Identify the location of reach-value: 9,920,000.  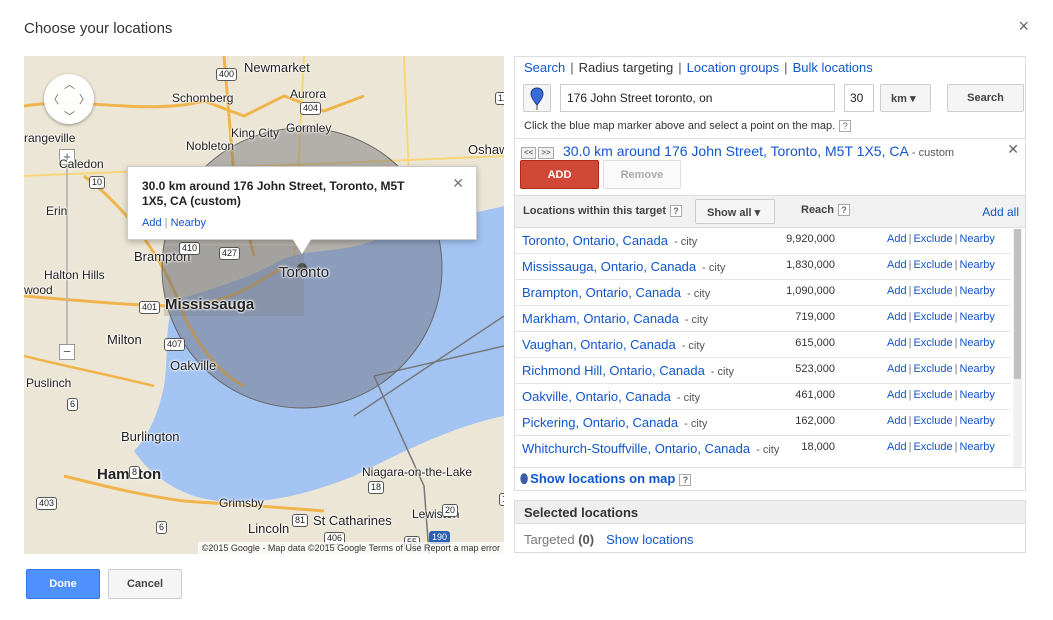
(810, 239).